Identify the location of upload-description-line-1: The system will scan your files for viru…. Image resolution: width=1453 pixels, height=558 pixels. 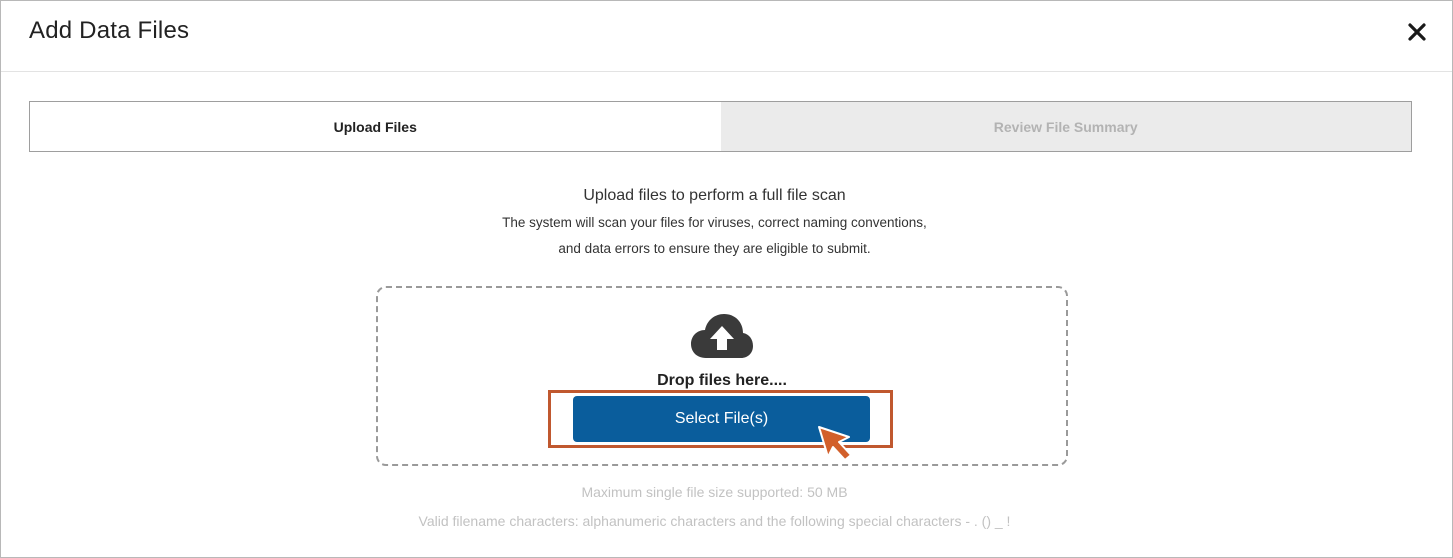
(714, 222).